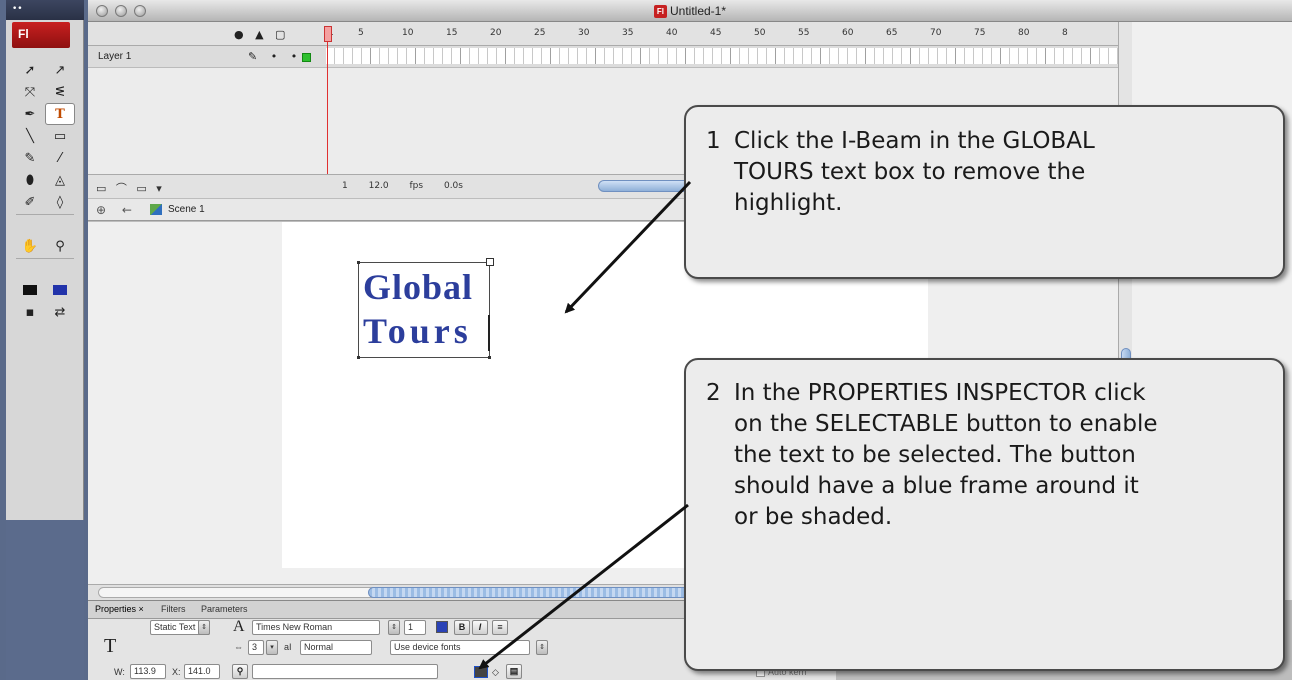  What do you see at coordinates (60, 136) in the screenshot?
I see `rectangle-tool-icon: ▭` at bounding box center [60, 136].